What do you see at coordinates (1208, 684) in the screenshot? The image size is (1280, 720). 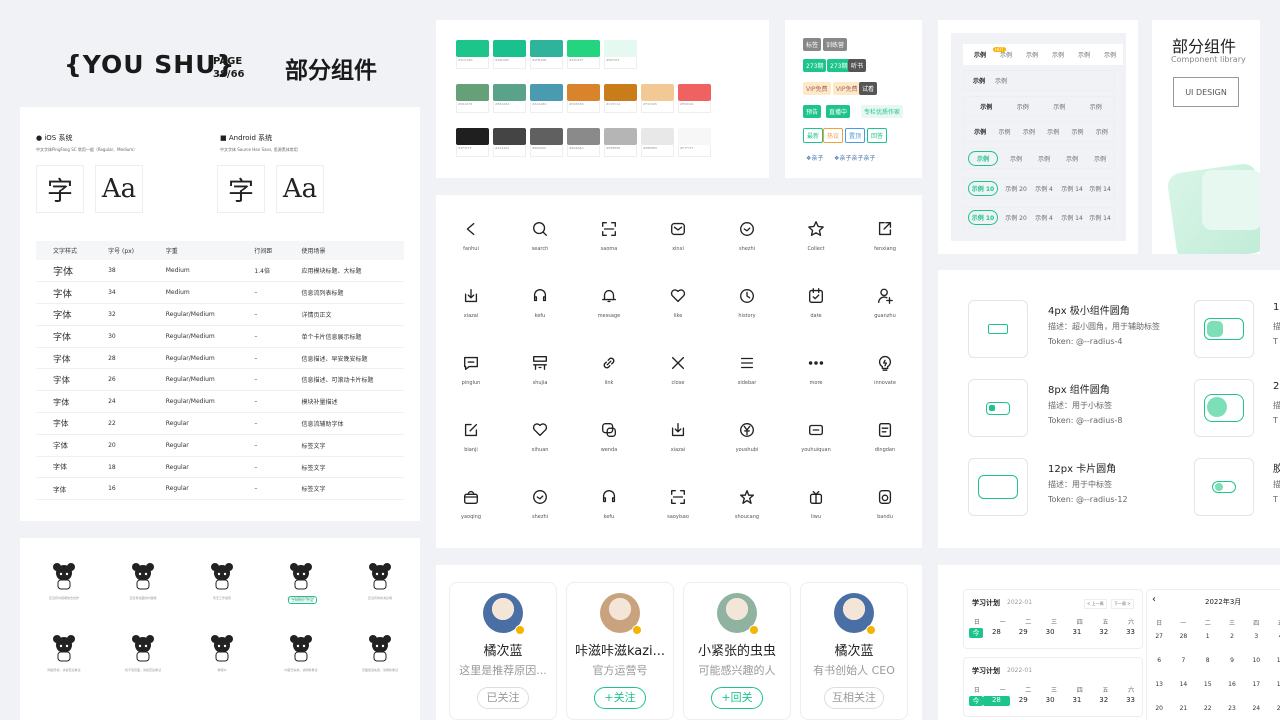 I see `day-cell: 15` at bounding box center [1208, 684].